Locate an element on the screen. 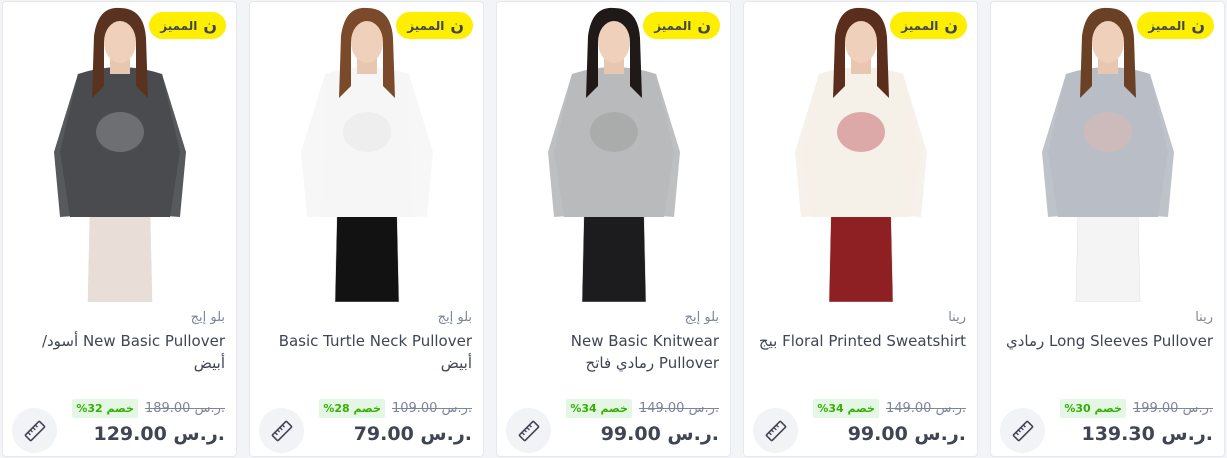 The height and width of the screenshot is (458, 1227). product-title: Basic Turtle Neck Pullover أبيض is located at coordinates (366, 352).